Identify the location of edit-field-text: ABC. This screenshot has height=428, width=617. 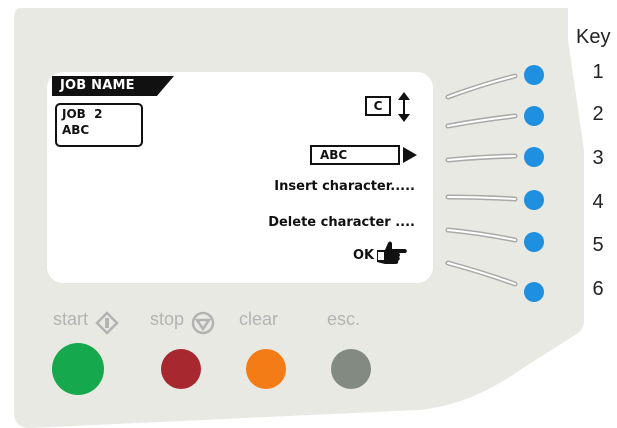
(334, 155).